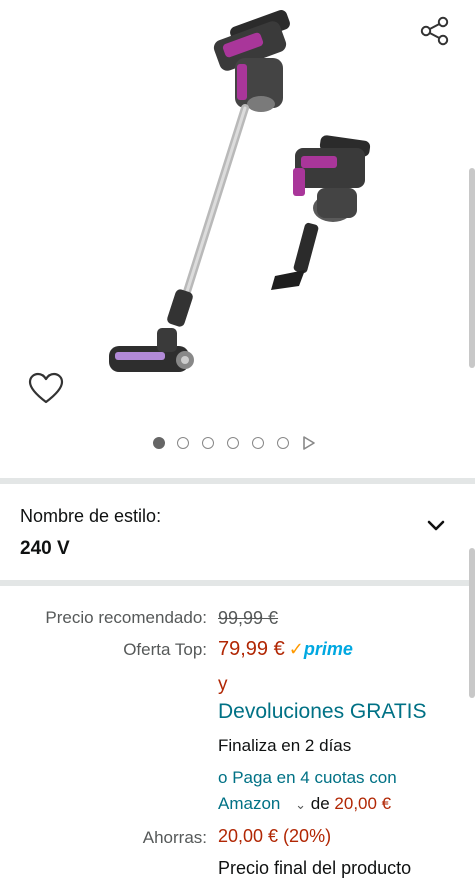 The height and width of the screenshot is (880, 475). Describe the element at coordinates (174, 837) in the screenshot. I see `savings-label: Ahorras:` at that location.